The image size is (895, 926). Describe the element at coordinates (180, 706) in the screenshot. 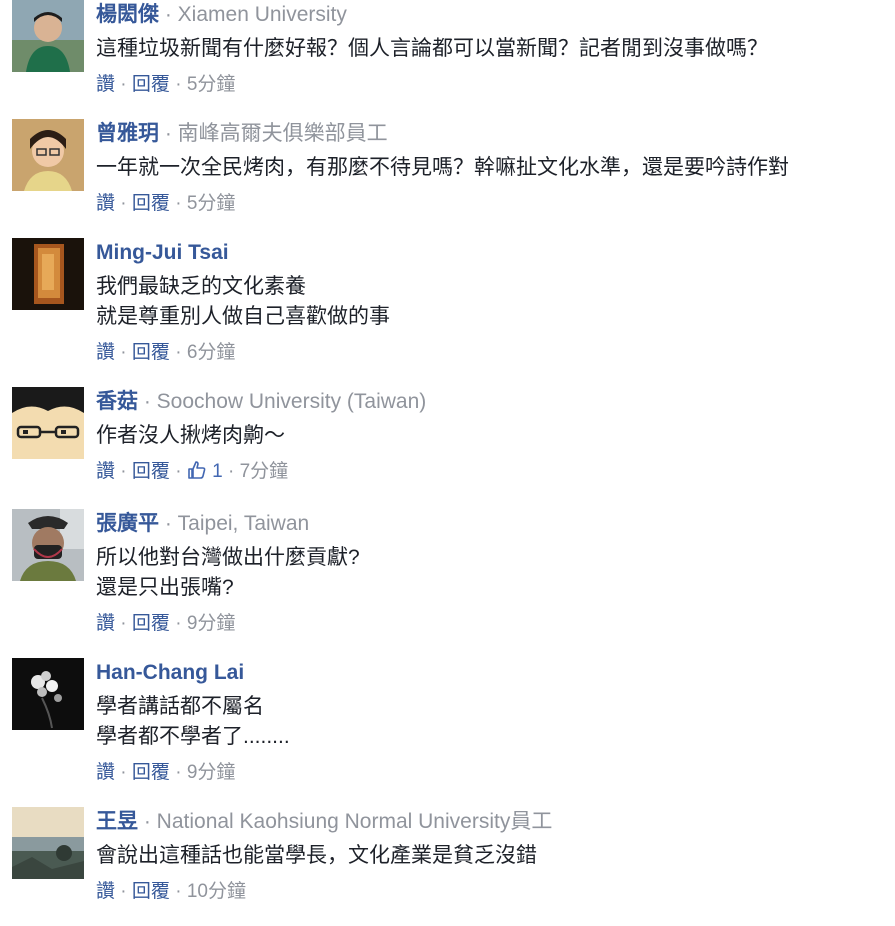

I see `comment-text-line: 學者講話都不屬名` at that location.